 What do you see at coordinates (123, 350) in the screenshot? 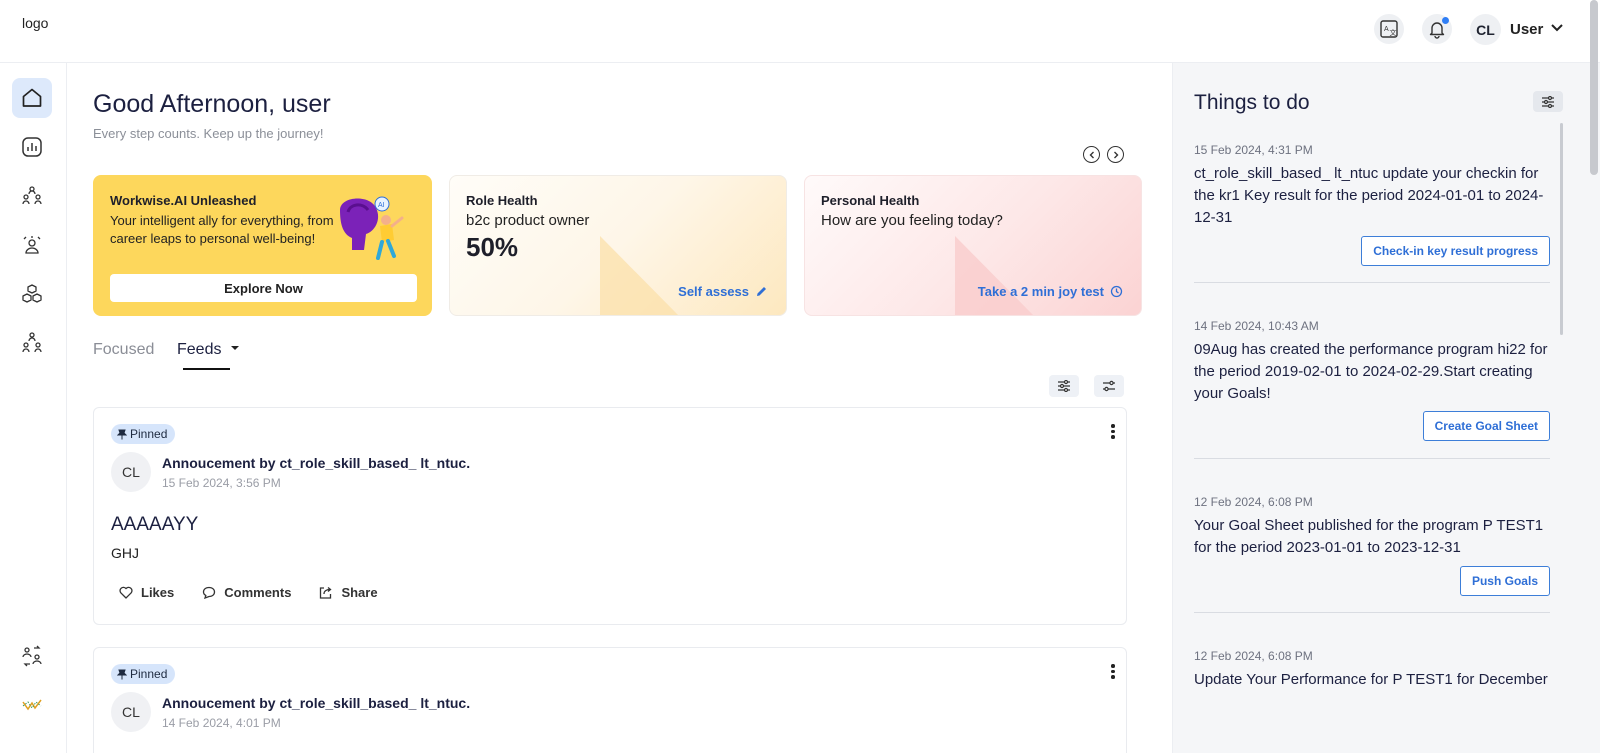
I see `tab-focused: Focused` at bounding box center [123, 350].